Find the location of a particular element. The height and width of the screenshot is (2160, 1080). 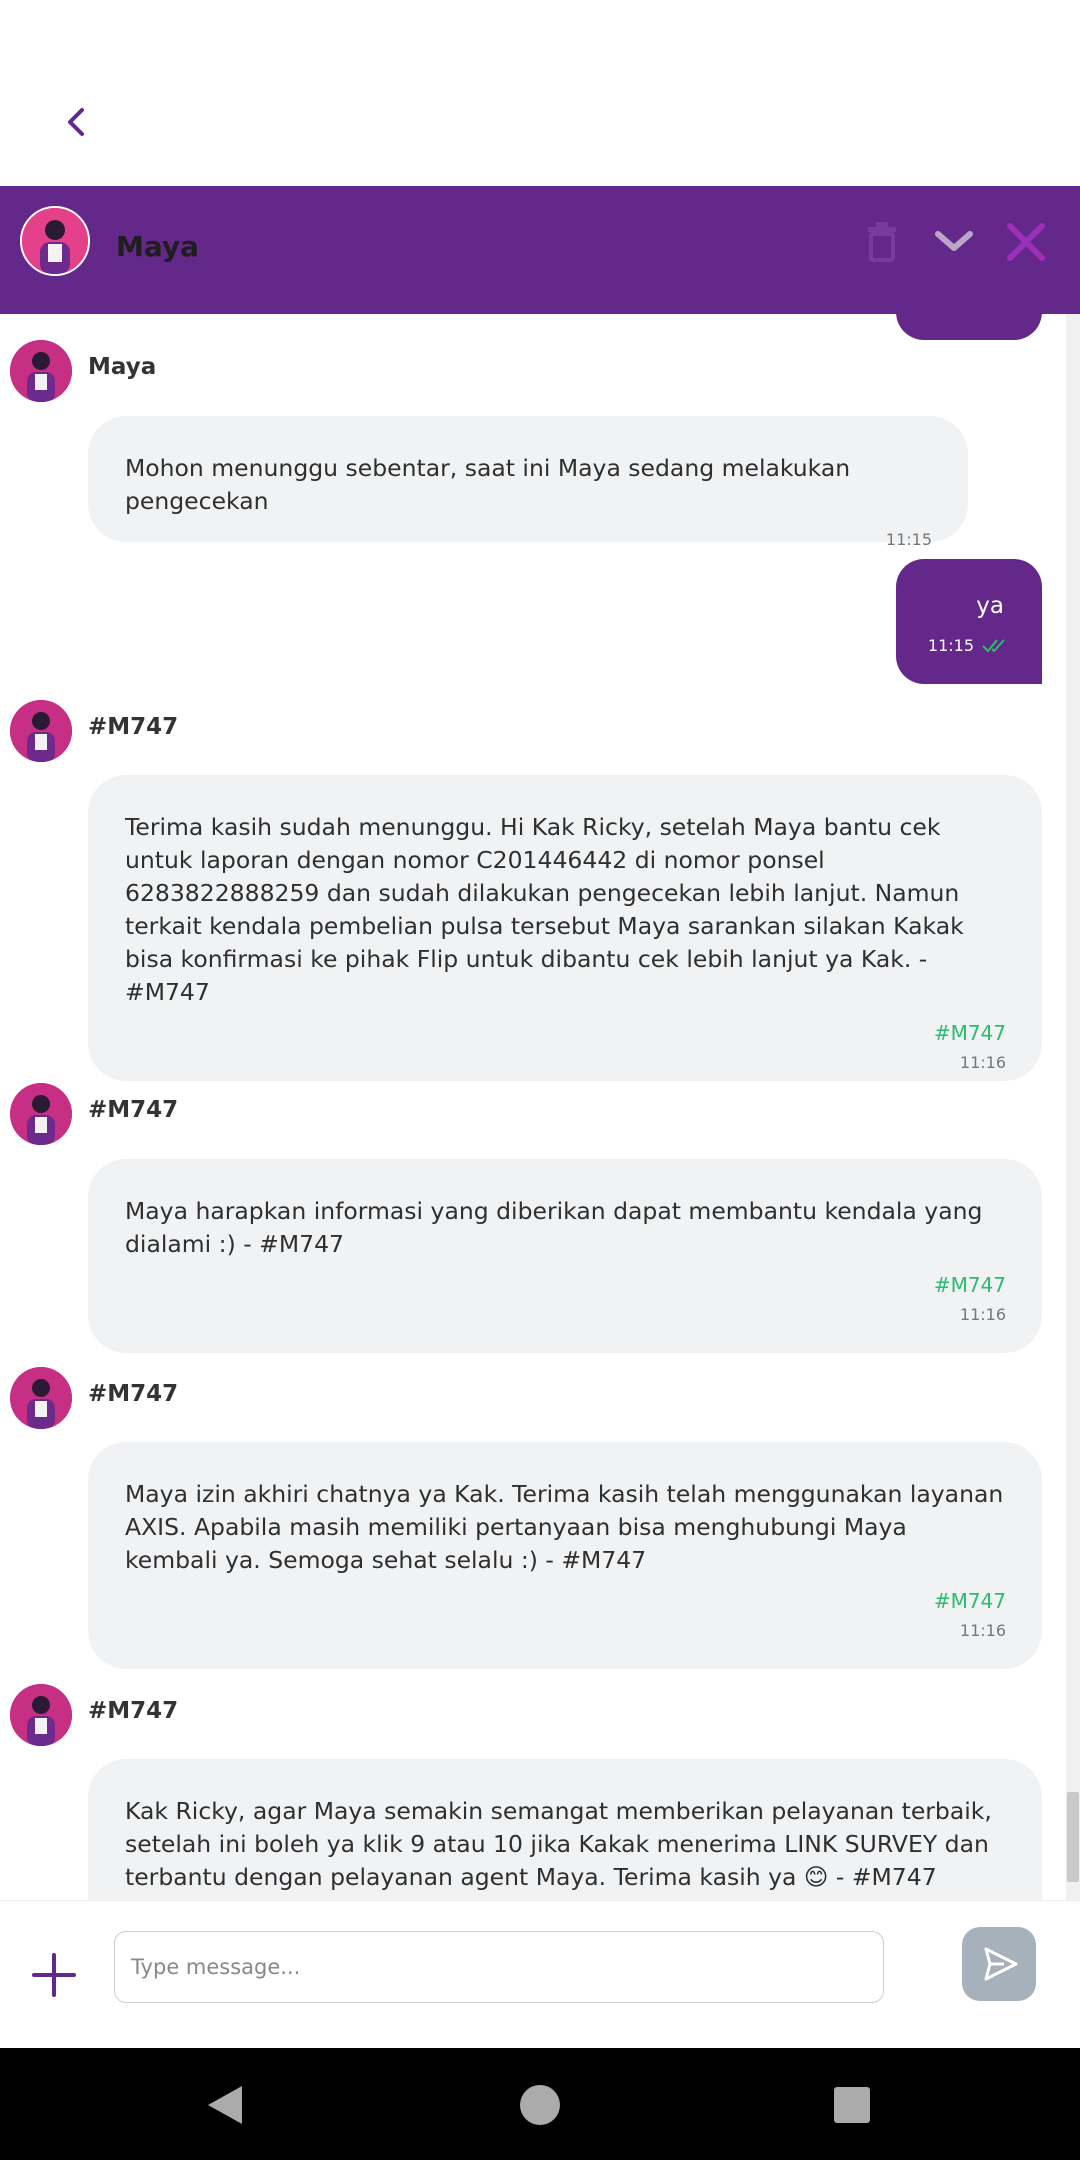

send-button is located at coordinates (999, 1964).